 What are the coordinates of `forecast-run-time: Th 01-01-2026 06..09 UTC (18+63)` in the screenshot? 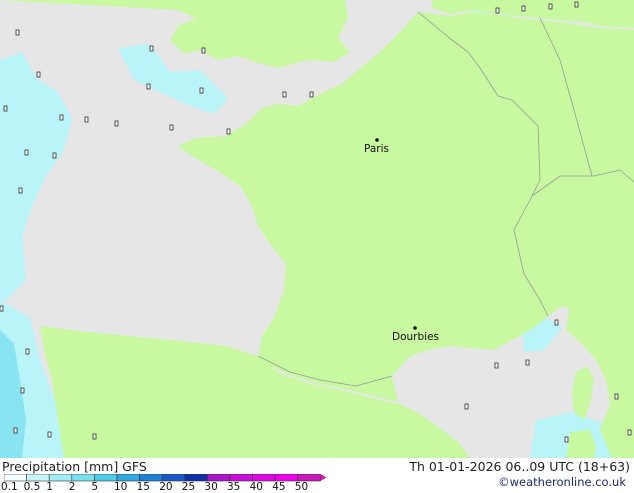 It's located at (519, 466).